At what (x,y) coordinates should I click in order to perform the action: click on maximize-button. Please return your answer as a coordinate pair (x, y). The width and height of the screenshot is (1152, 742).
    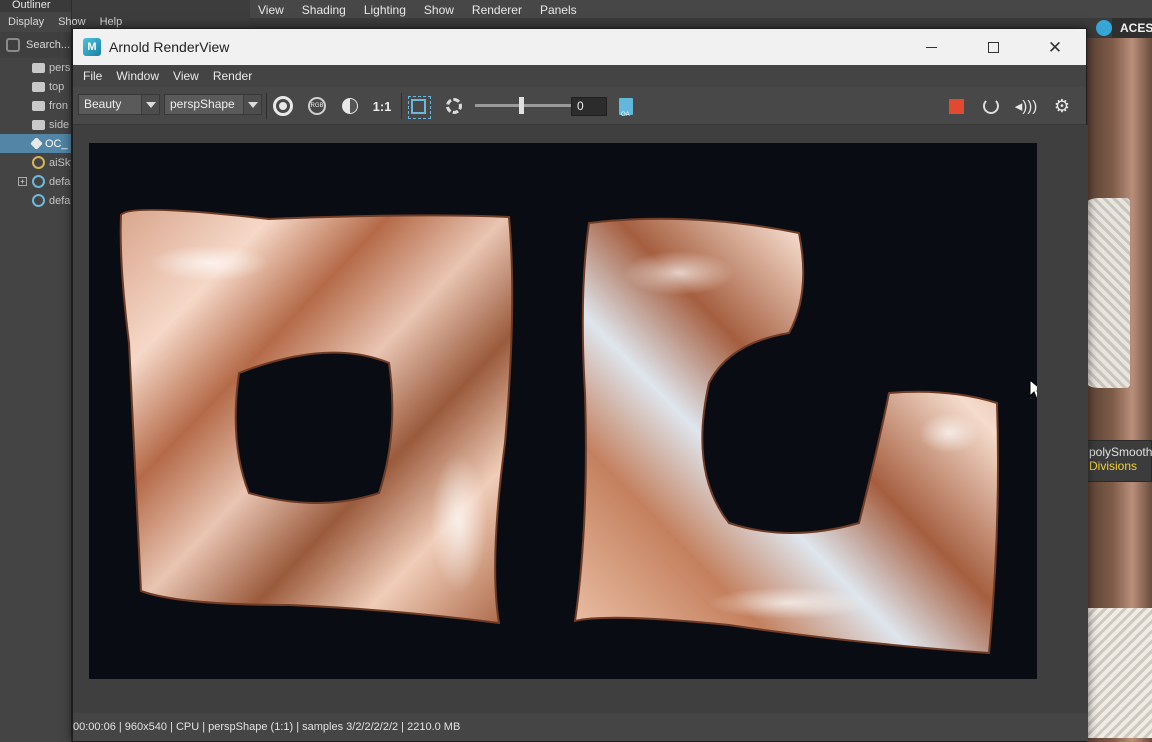
    Looking at the image, I should click on (993, 47).